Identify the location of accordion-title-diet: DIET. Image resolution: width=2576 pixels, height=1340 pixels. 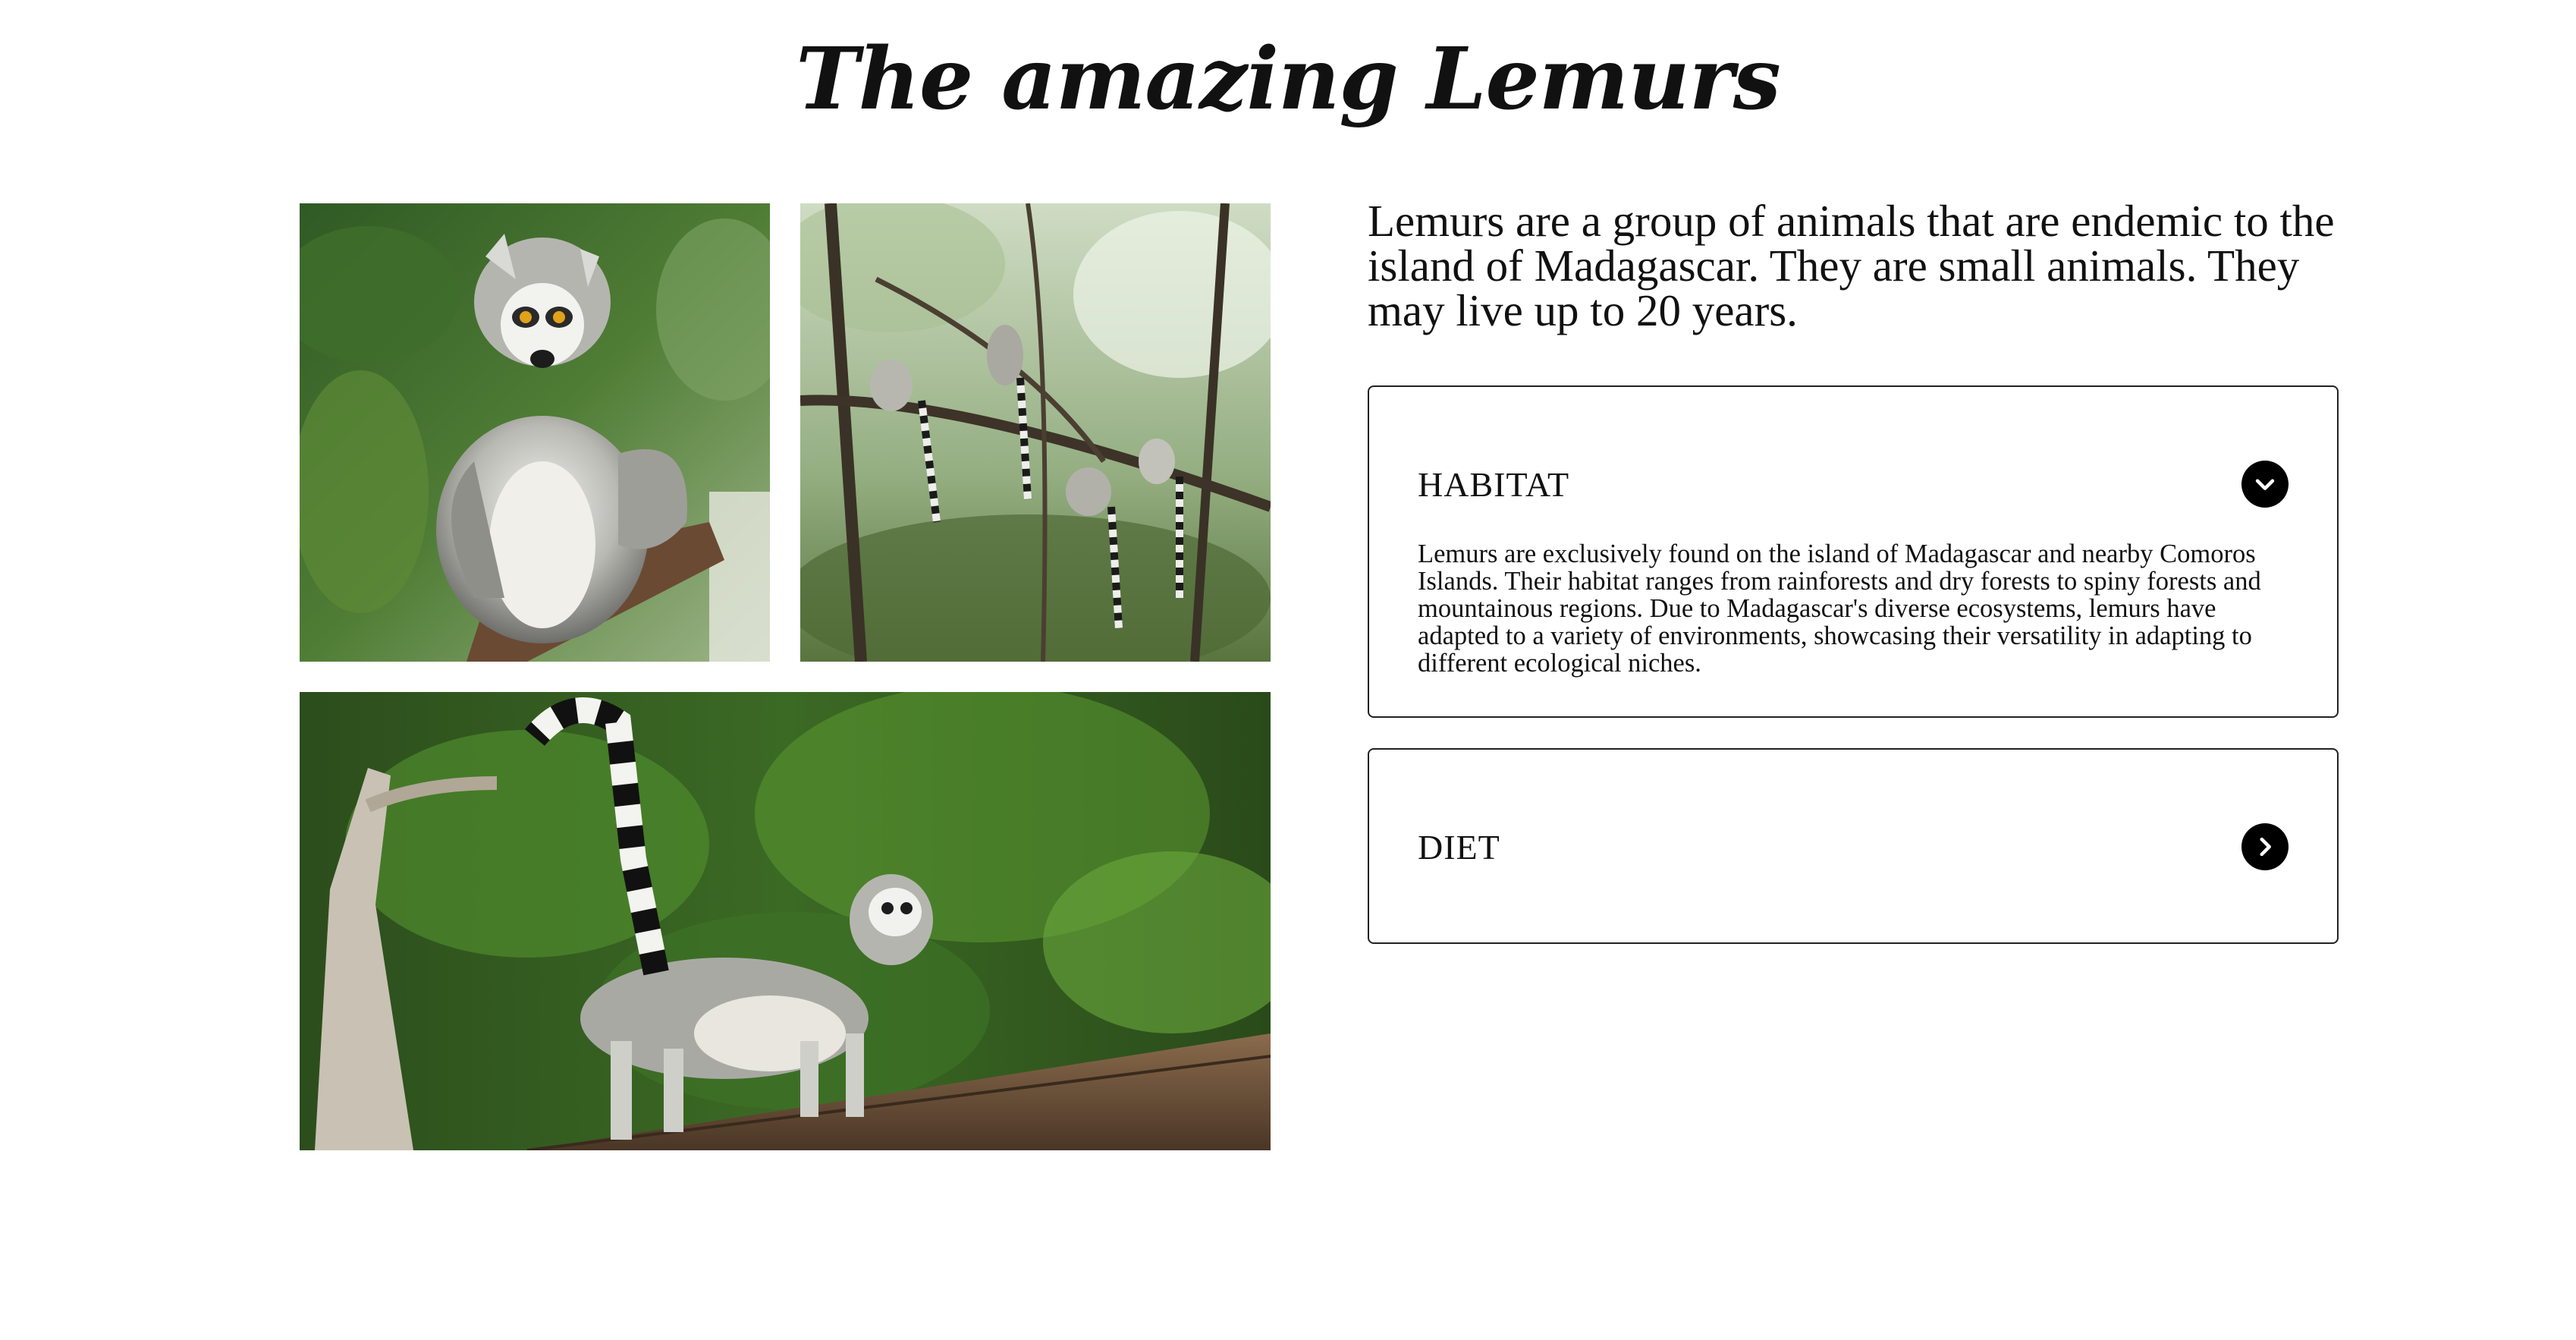
(1459, 847).